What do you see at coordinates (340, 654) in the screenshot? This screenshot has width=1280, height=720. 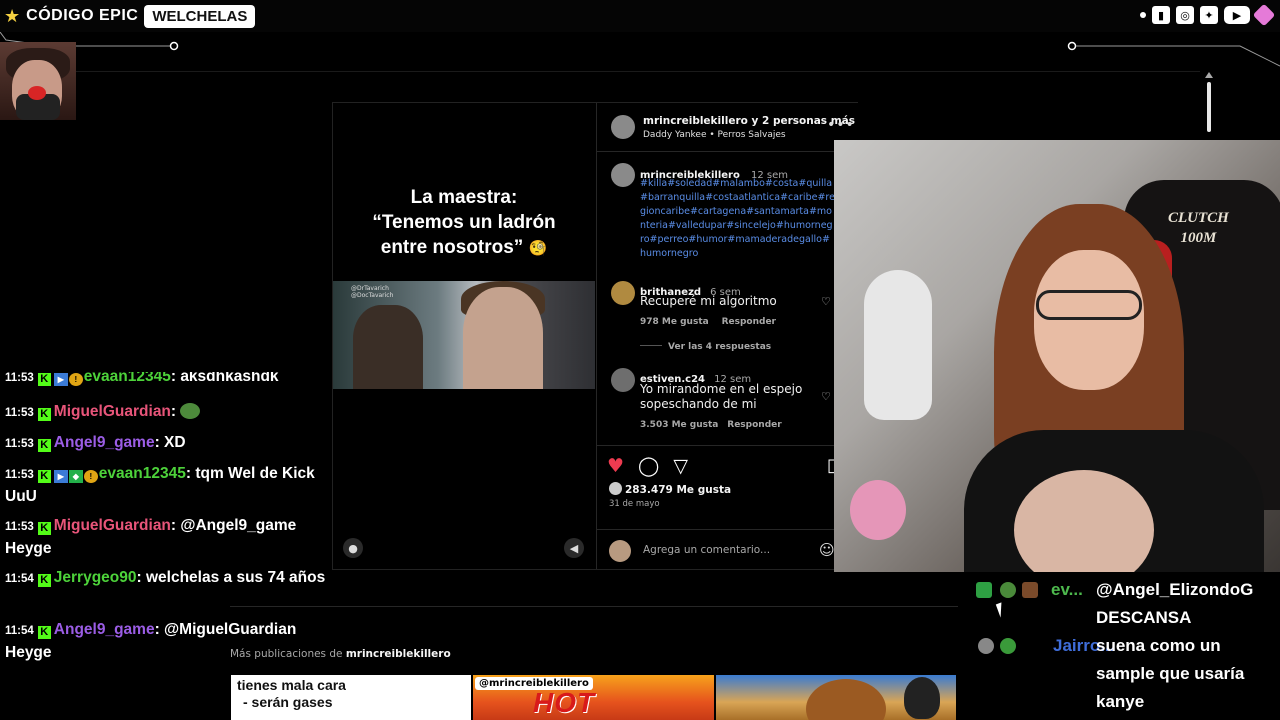 I see `more-posts-label: Más publicaciones de mrincreiblekillero` at bounding box center [340, 654].